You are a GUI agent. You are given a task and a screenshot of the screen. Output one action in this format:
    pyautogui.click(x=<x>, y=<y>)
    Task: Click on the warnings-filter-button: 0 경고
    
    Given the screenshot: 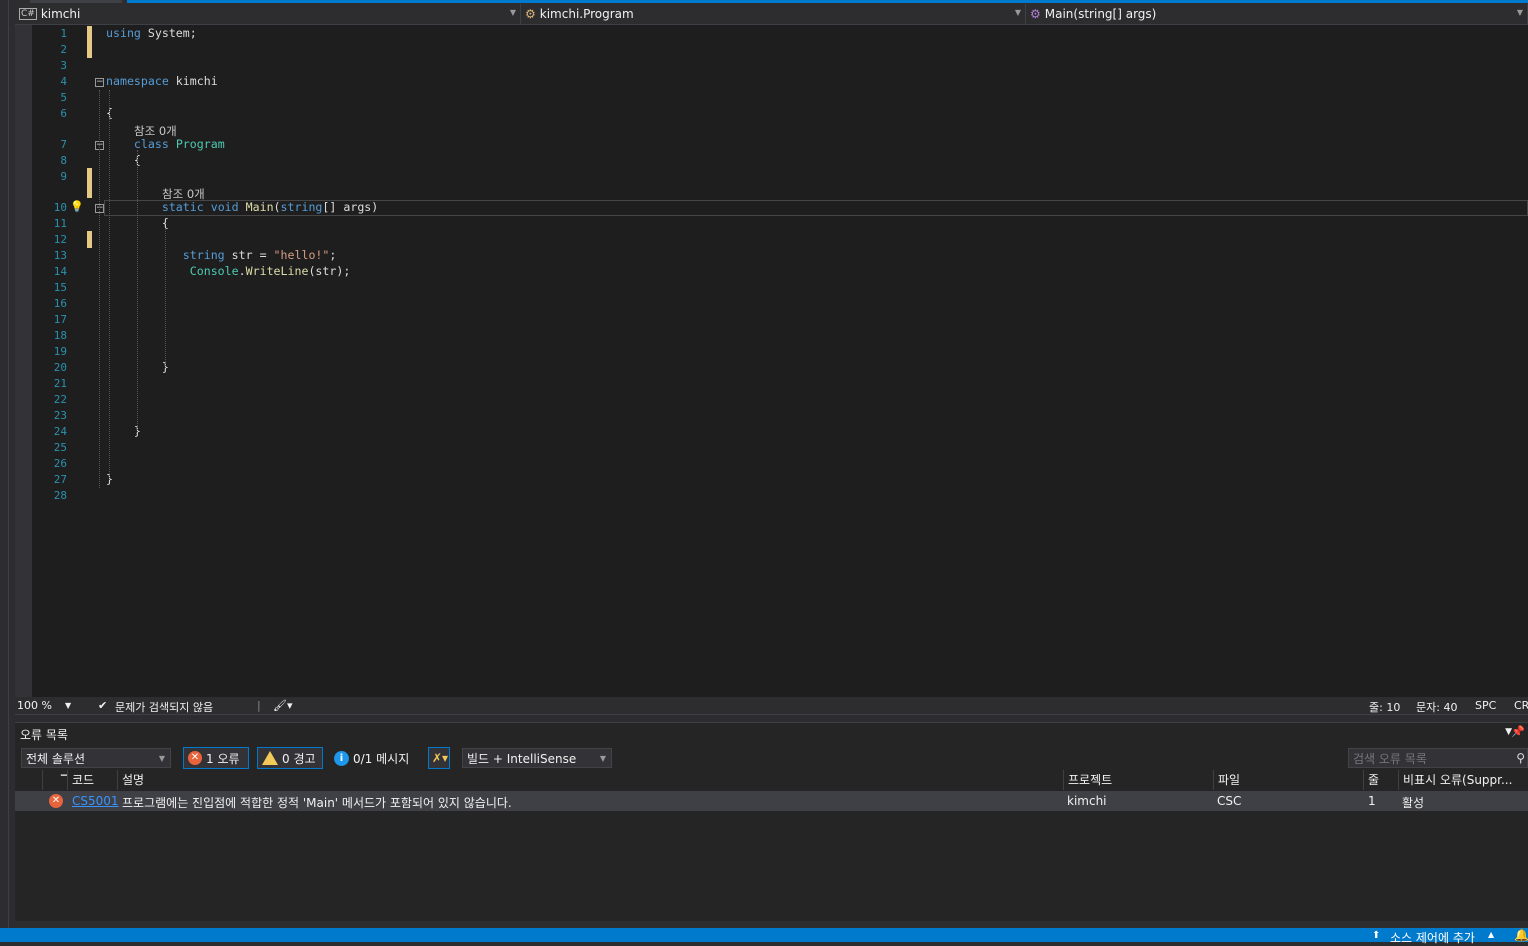 What is the action you would take?
    pyautogui.click(x=290, y=758)
    